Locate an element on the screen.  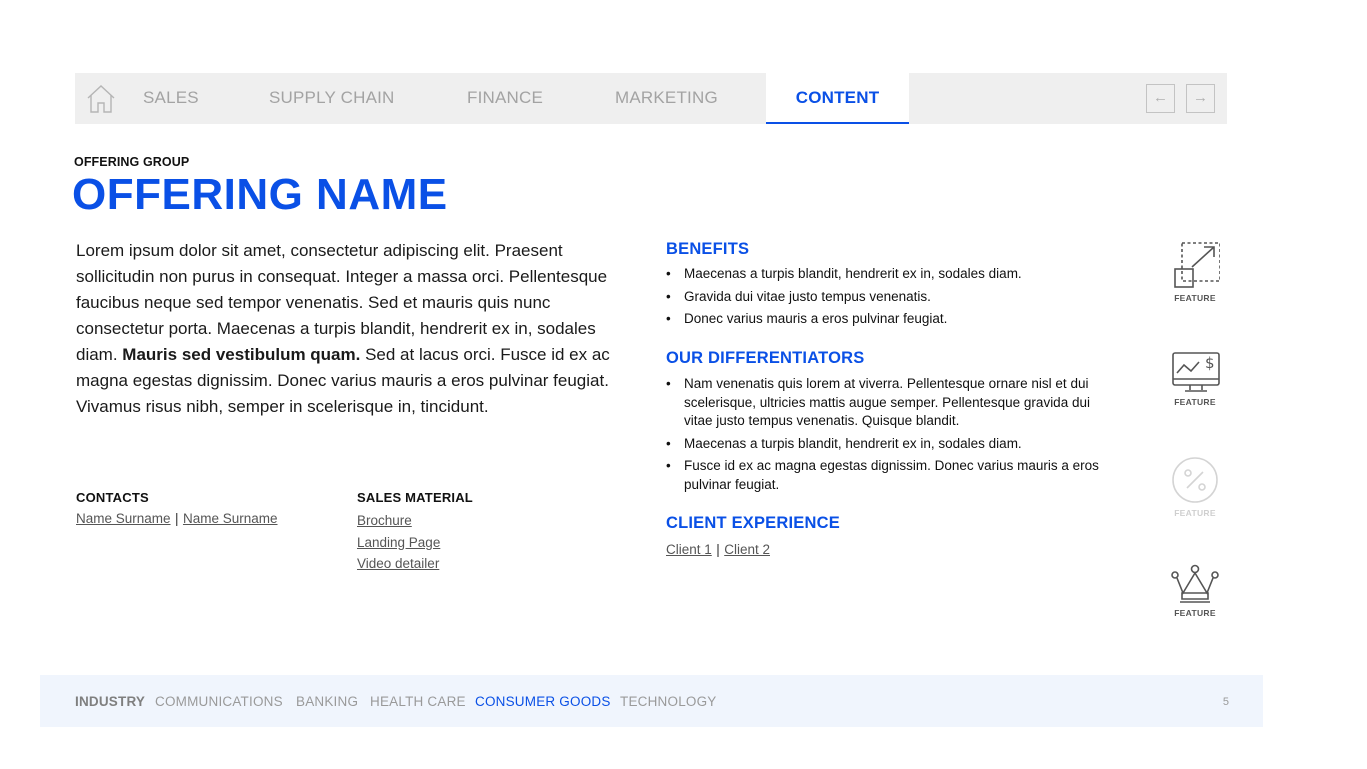
prev-arrow-button: ← is located at coordinates (1160, 98).